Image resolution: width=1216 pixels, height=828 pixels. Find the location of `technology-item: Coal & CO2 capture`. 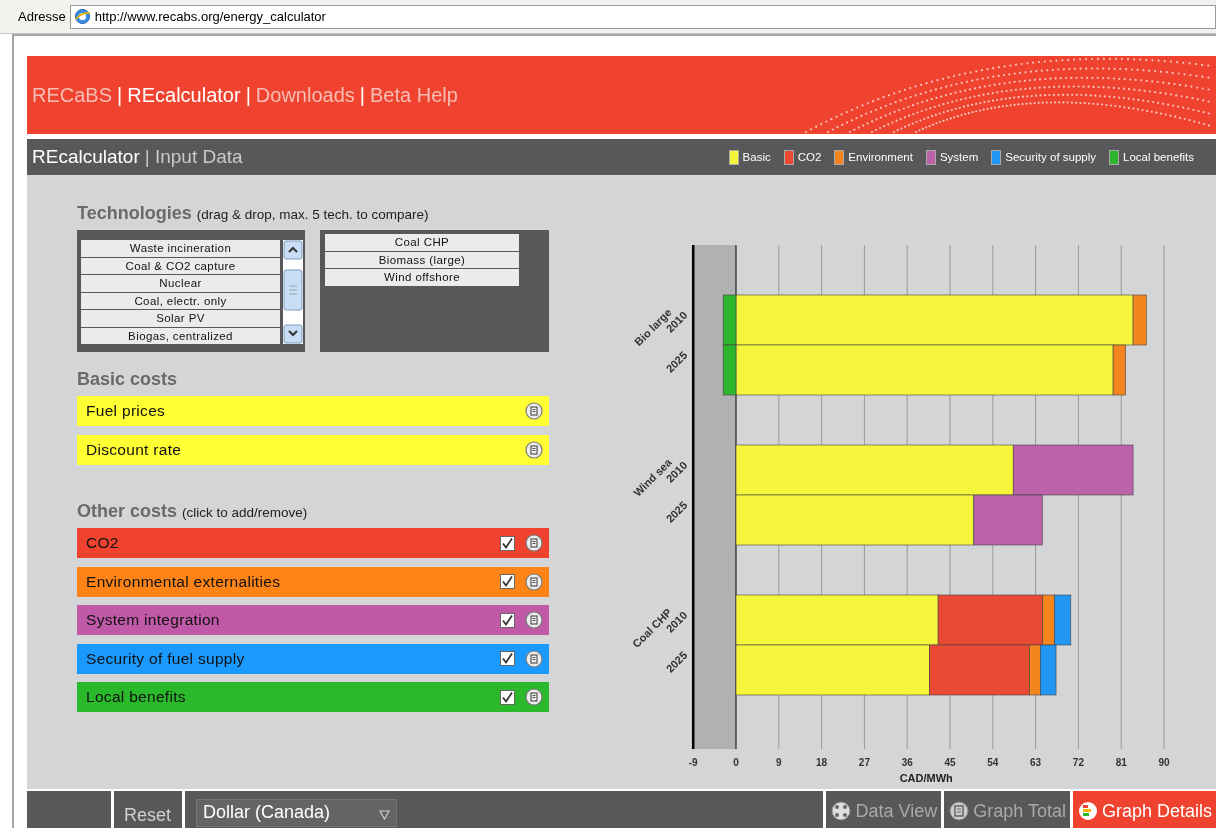

technology-item: Coal & CO2 capture is located at coordinates (180, 265).